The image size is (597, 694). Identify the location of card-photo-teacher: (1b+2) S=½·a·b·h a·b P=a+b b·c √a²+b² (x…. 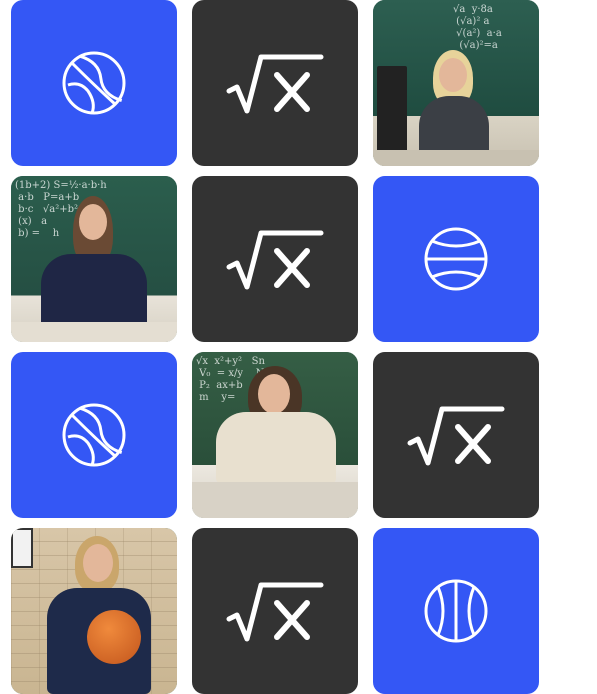
(94, 259).